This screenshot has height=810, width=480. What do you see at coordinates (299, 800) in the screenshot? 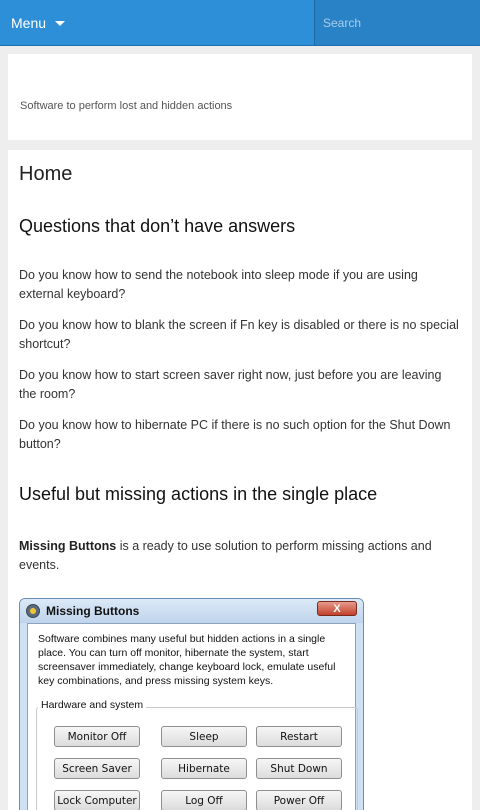
I see `power-off-button: Power Off` at bounding box center [299, 800].